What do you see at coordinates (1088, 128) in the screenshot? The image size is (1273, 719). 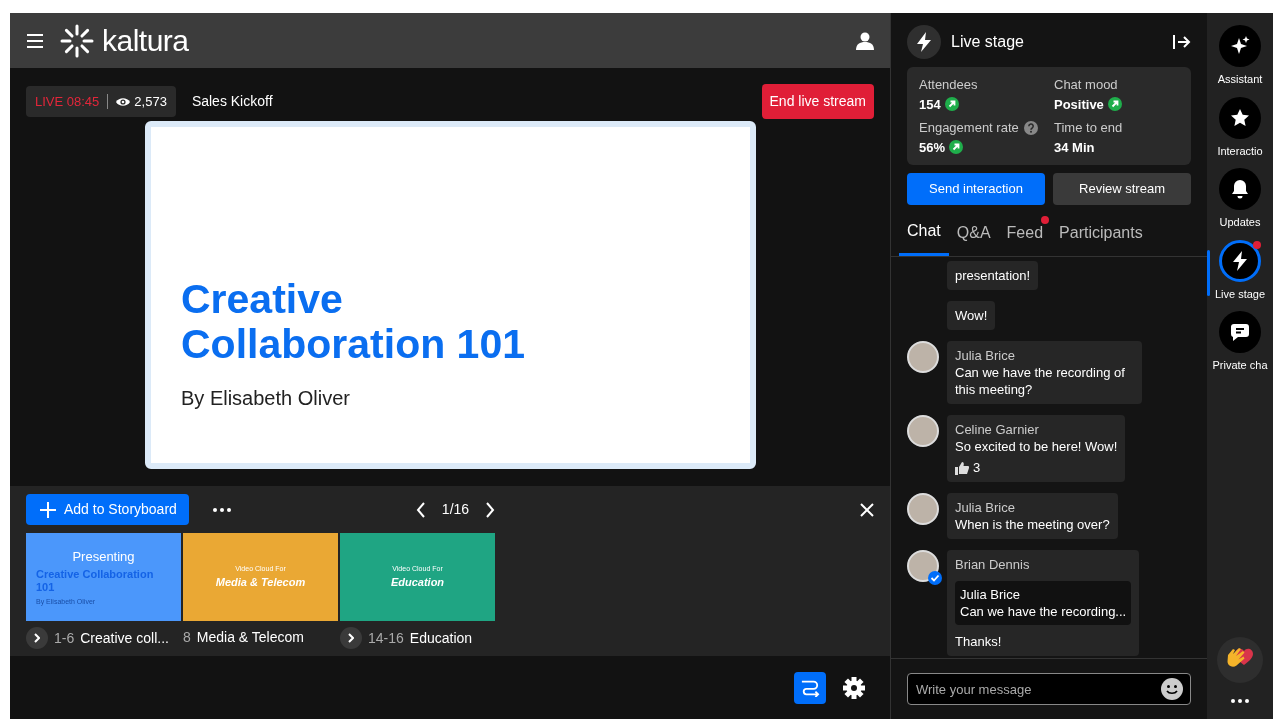 I see `stat-label: Time to end` at bounding box center [1088, 128].